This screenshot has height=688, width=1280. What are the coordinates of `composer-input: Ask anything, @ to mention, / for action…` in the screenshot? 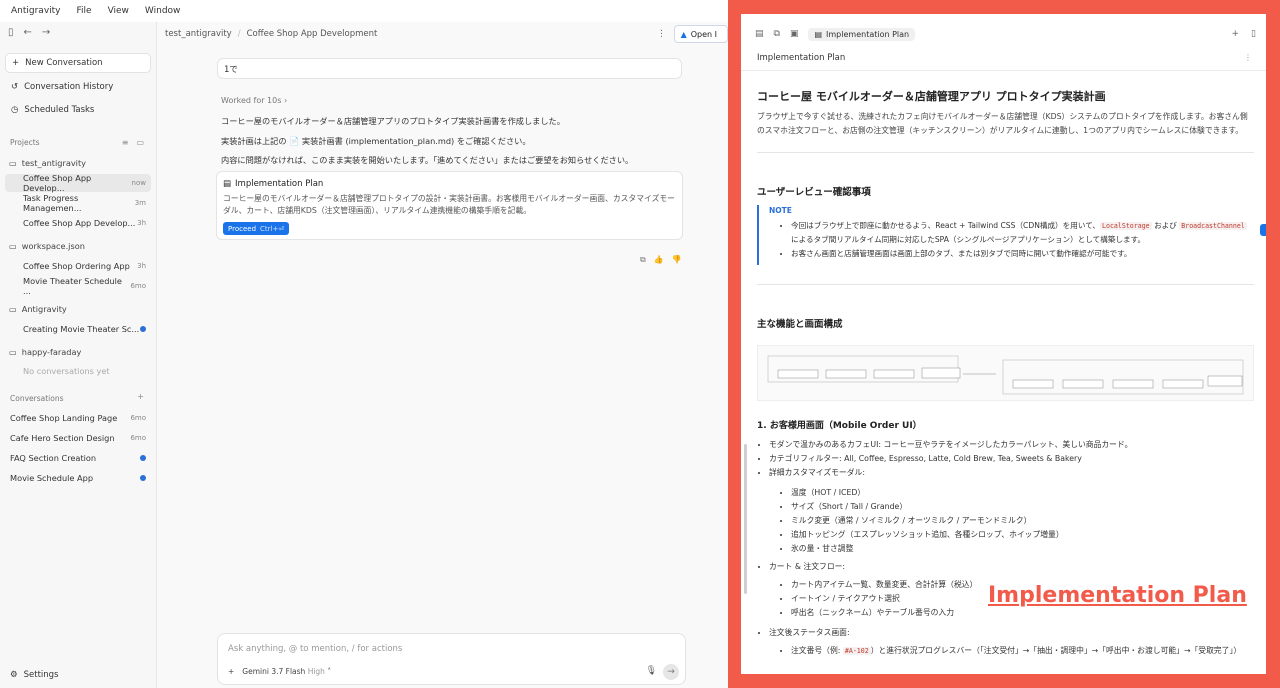 It's located at (315, 649).